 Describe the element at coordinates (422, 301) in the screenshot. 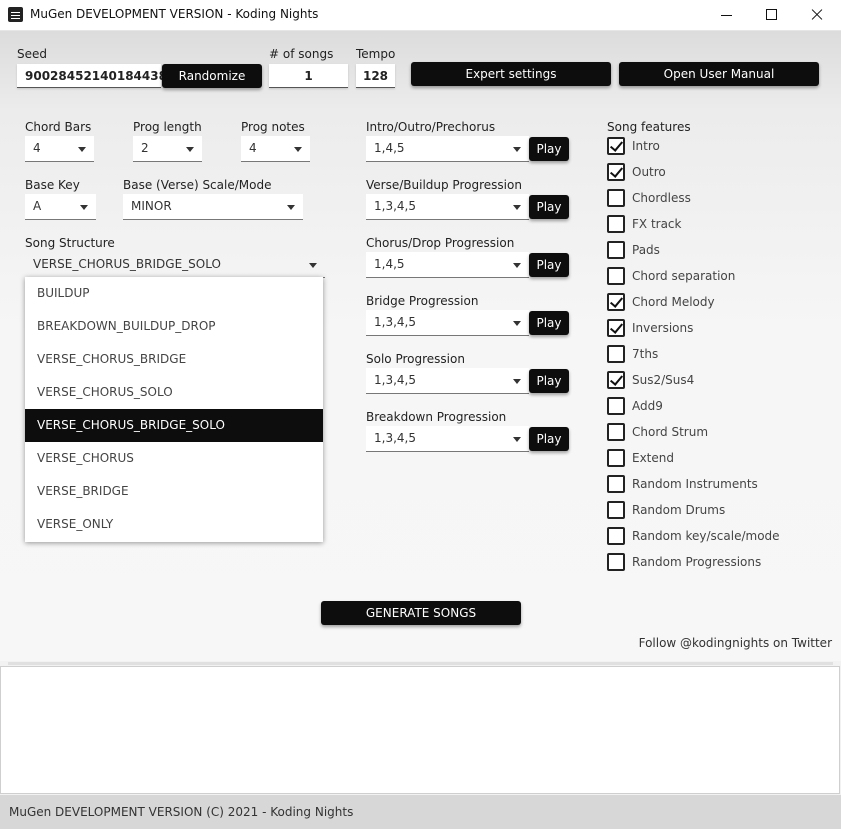

I see `progression-label: Bridge Progression` at that location.